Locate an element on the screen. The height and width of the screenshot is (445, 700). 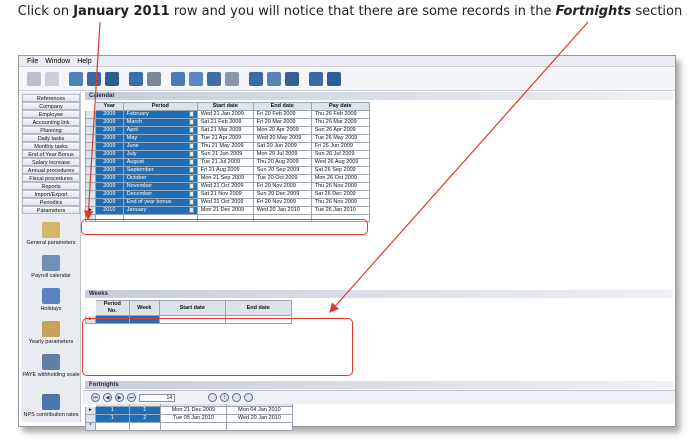
cell-start-date: Wed 21 Oct 2009 is located at coordinates (225, 202).